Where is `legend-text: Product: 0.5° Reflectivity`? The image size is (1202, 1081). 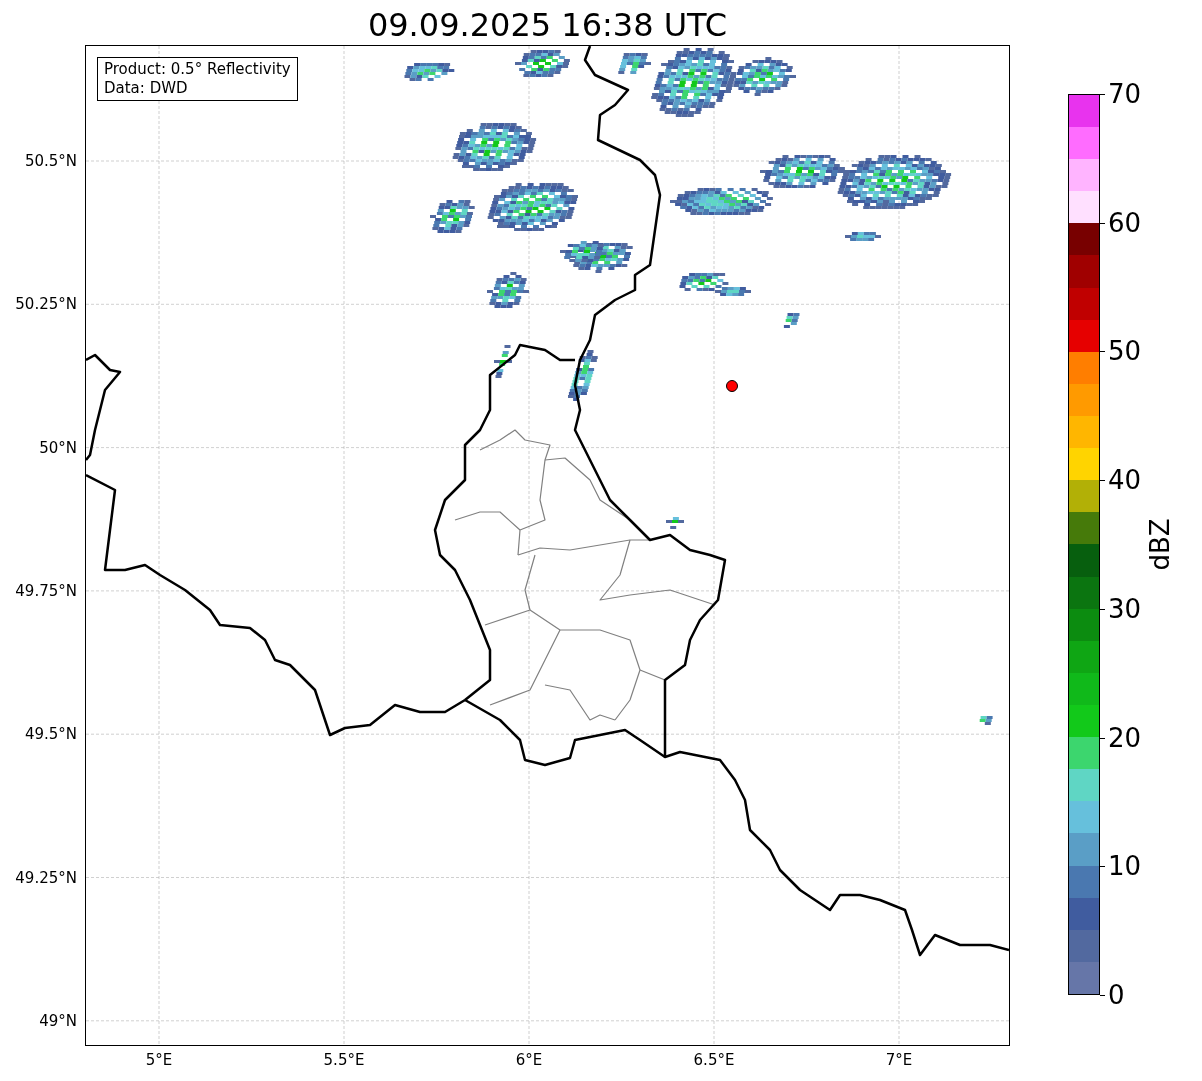
legend-text: Product: 0.5° Reflectivity is located at coordinates (197, 69).